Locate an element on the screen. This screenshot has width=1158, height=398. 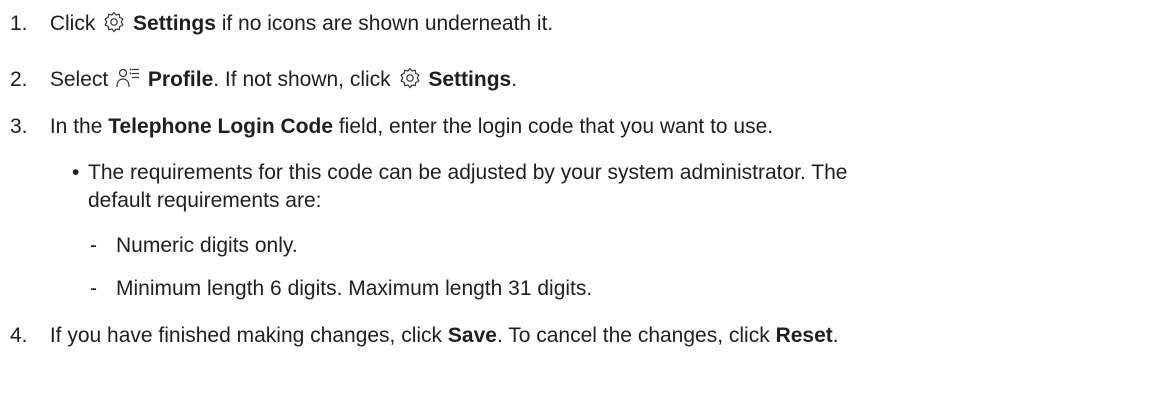
step-text-pre: Click is located at coordinates (72, 23).